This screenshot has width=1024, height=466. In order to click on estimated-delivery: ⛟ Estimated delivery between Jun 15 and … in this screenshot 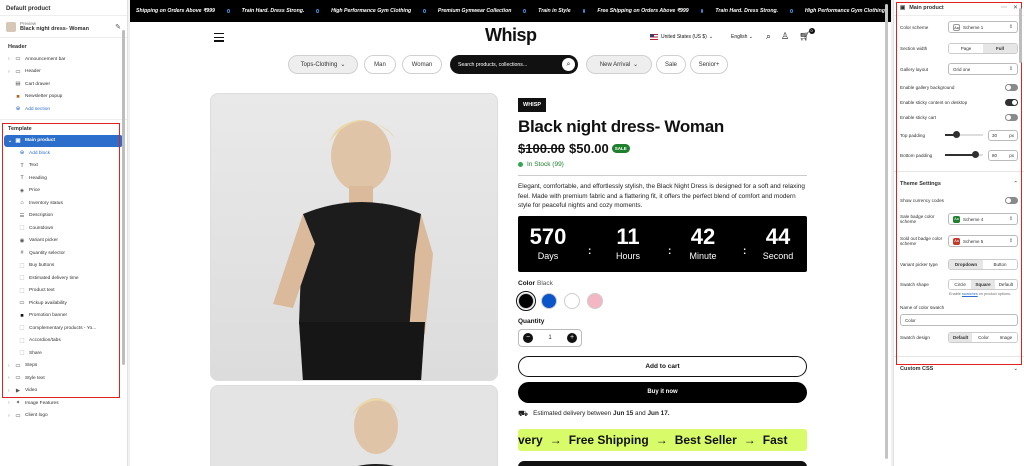, I will do `click(594, 413)`.